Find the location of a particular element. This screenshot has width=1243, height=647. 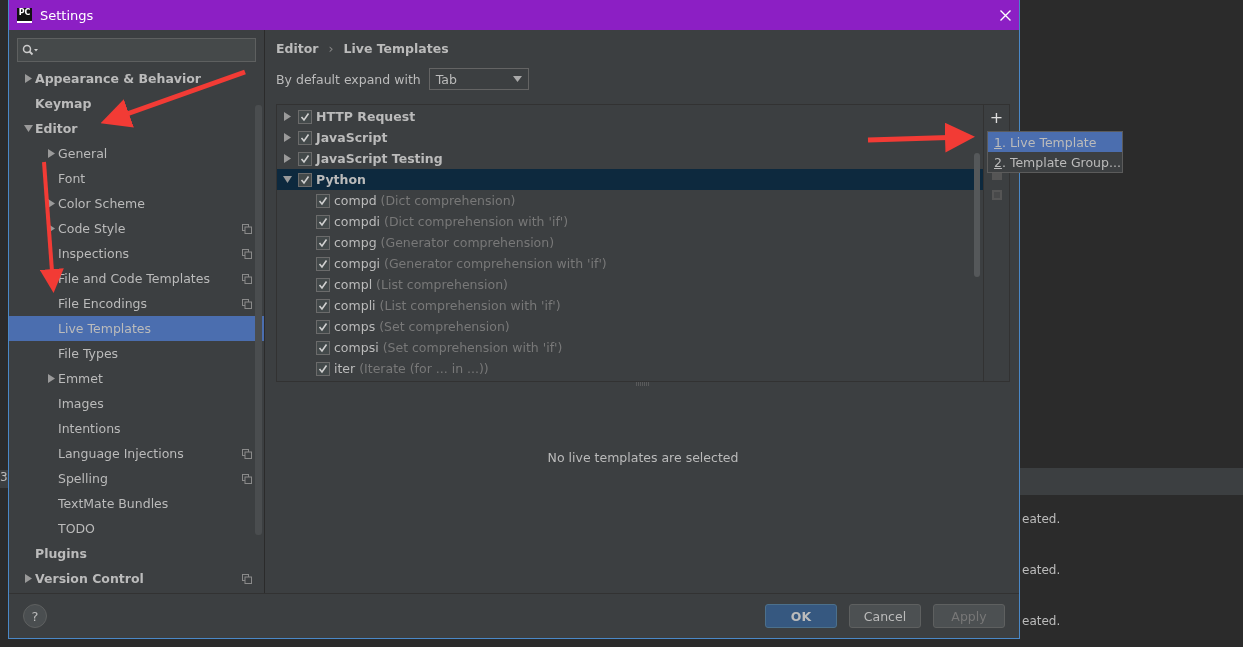

sidebar-item: Color Scheme is located at coordinates (136, 203).